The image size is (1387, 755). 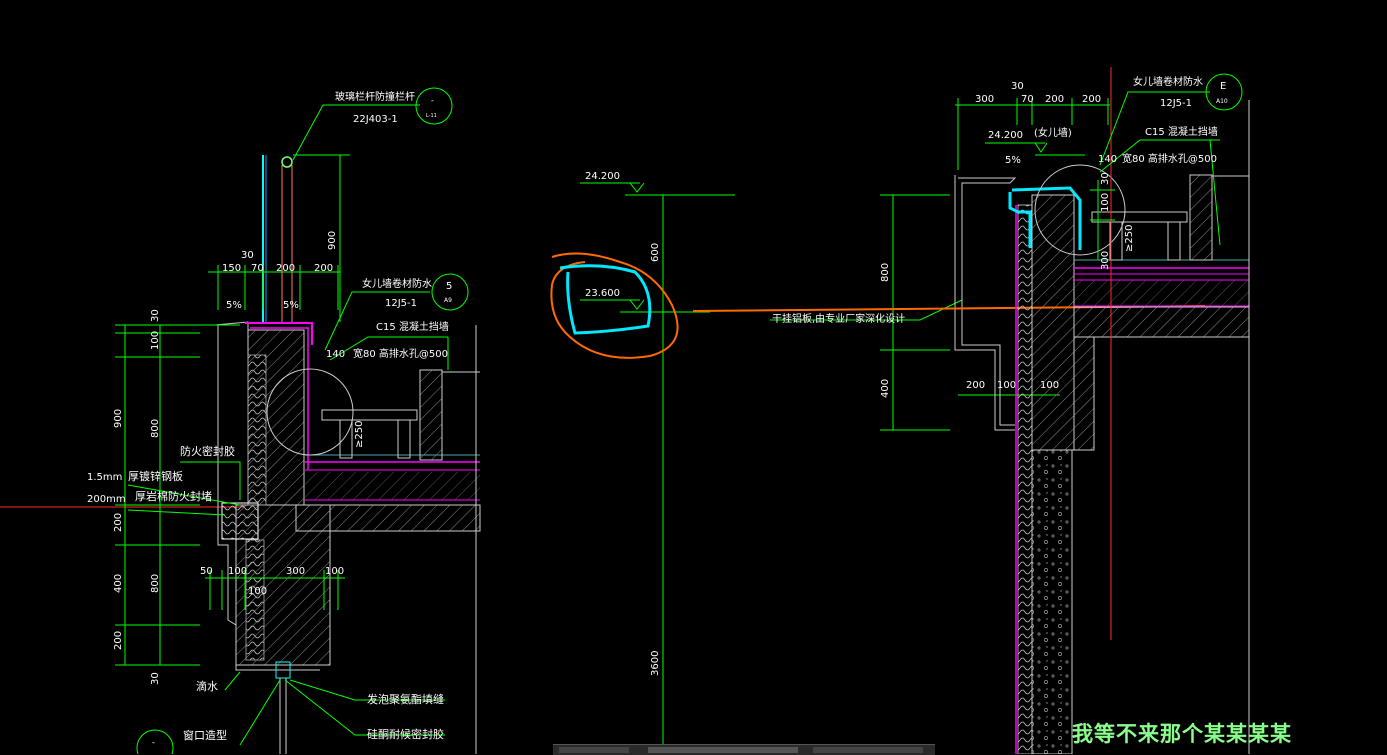 I want to click on dim-v-30: 30, so click(x=155, y=315).